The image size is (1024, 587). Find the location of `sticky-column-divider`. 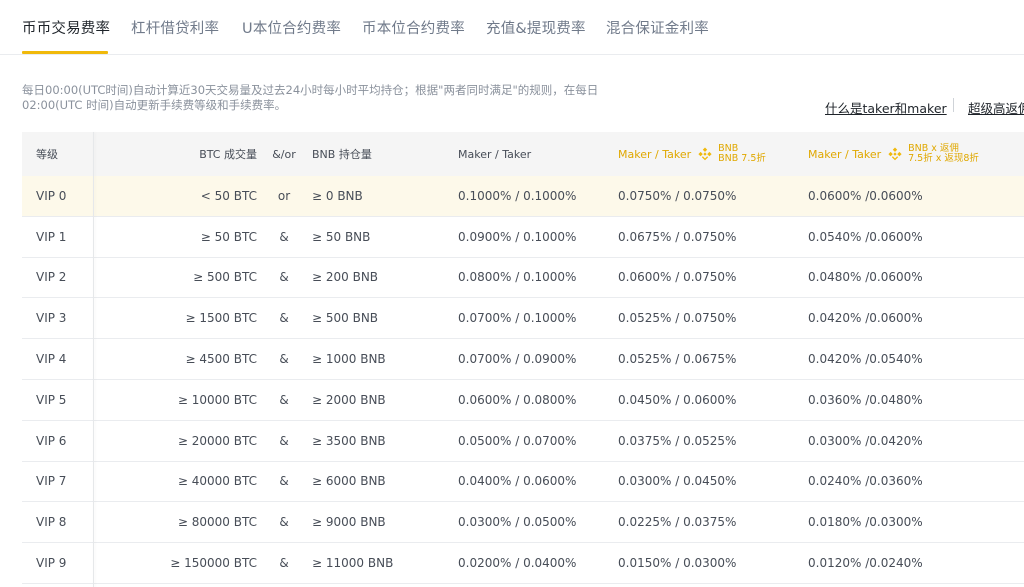

sticky-column-divider is located at coordinates (93, 359).